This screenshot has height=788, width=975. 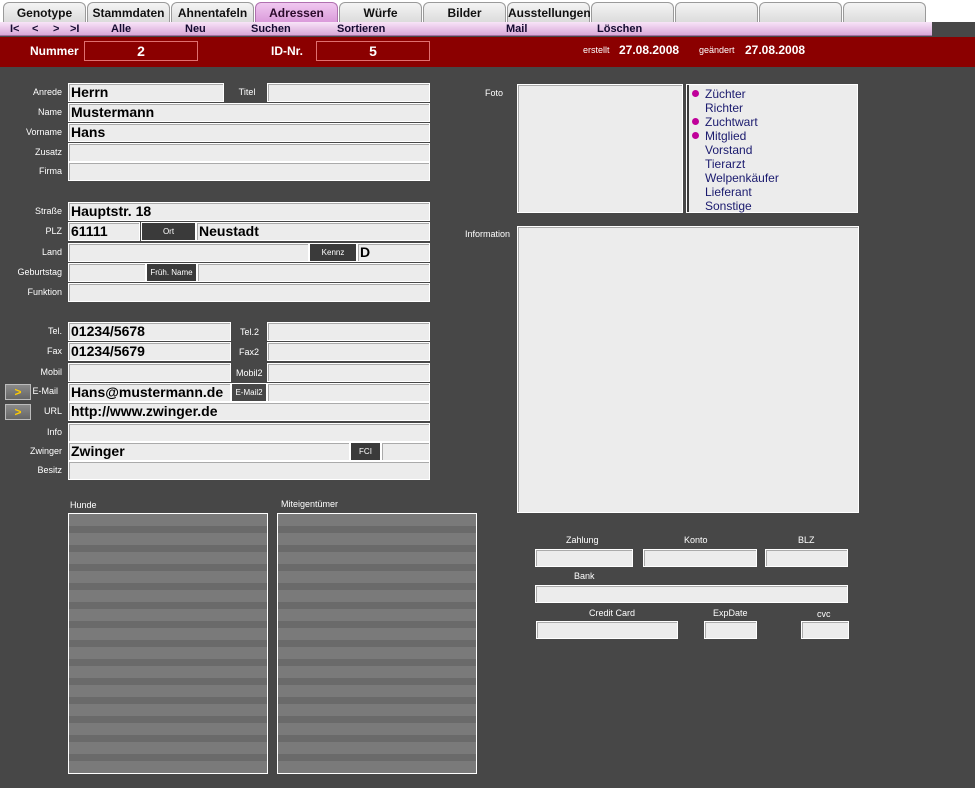 I want to click on zusatz-field, so click(x=249, y=152).